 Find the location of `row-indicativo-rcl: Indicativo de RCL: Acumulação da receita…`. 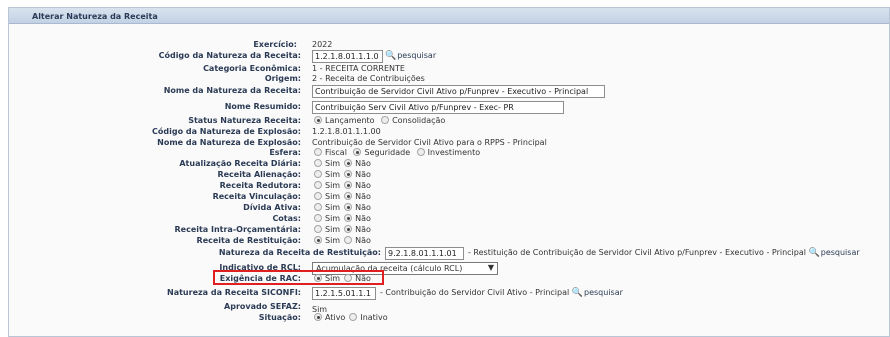

row-indicativo-rcl: Indicativo de RCL: Acumulação da receita… is located at coordinates (445, 268).